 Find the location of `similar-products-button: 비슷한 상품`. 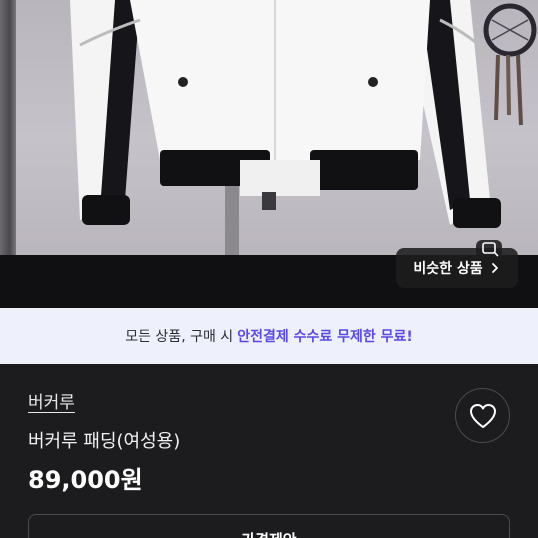

similar-products-button: 비슷한 상품 is located at coordinates (457, 264).